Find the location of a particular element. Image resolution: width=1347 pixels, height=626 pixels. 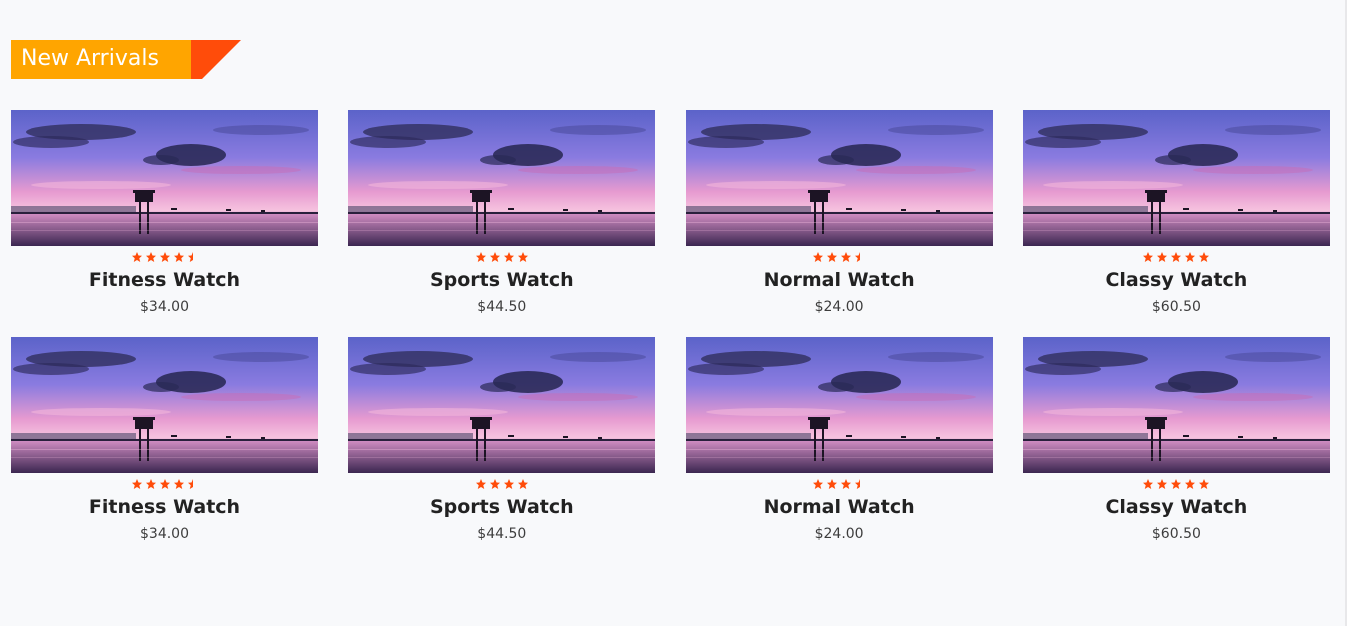

section-flag-accent is located at coordinates (216, 59).